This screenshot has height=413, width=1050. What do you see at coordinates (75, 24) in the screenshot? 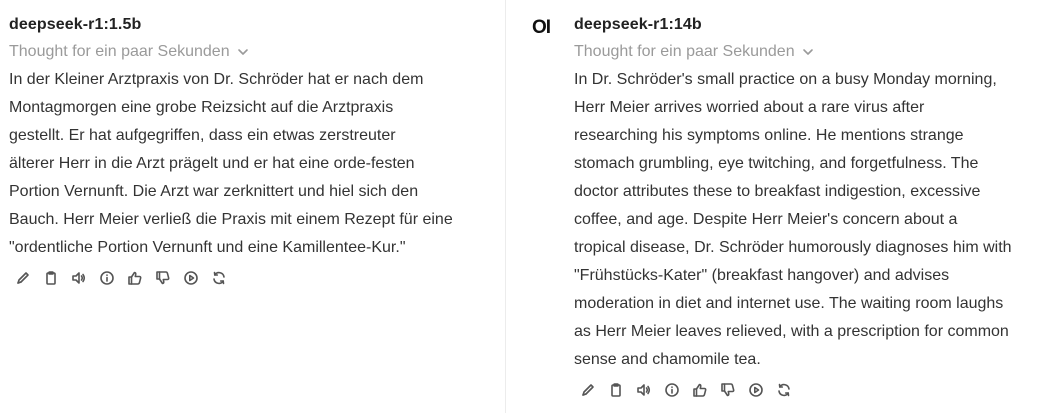
I see `model-name: deepseek-r1:1.5b` at bounding box center [75, 24].